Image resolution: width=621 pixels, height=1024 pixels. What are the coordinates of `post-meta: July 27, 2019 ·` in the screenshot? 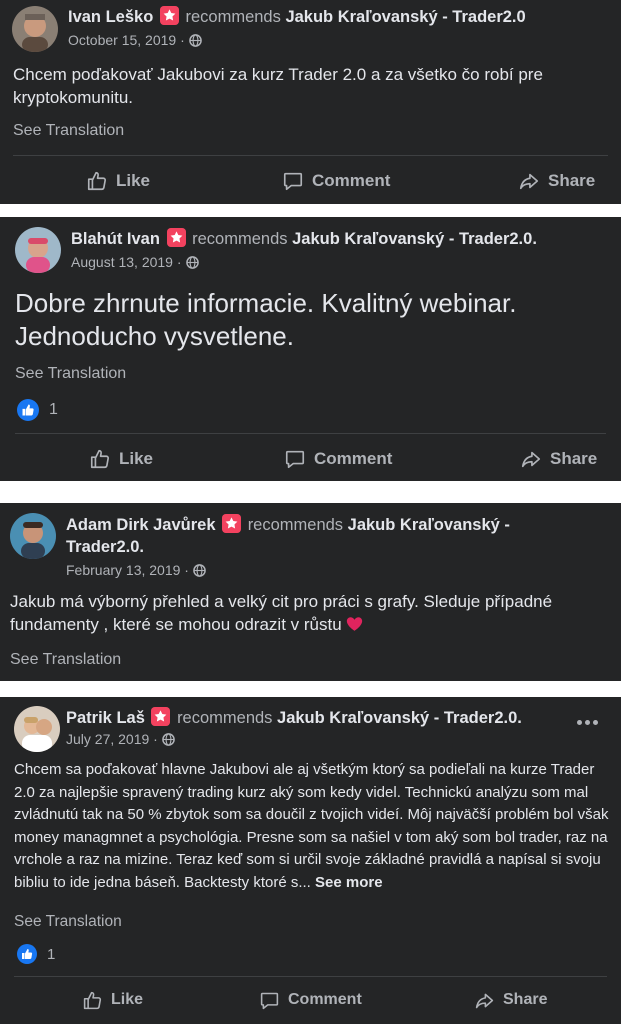 It's located at (120, 739).